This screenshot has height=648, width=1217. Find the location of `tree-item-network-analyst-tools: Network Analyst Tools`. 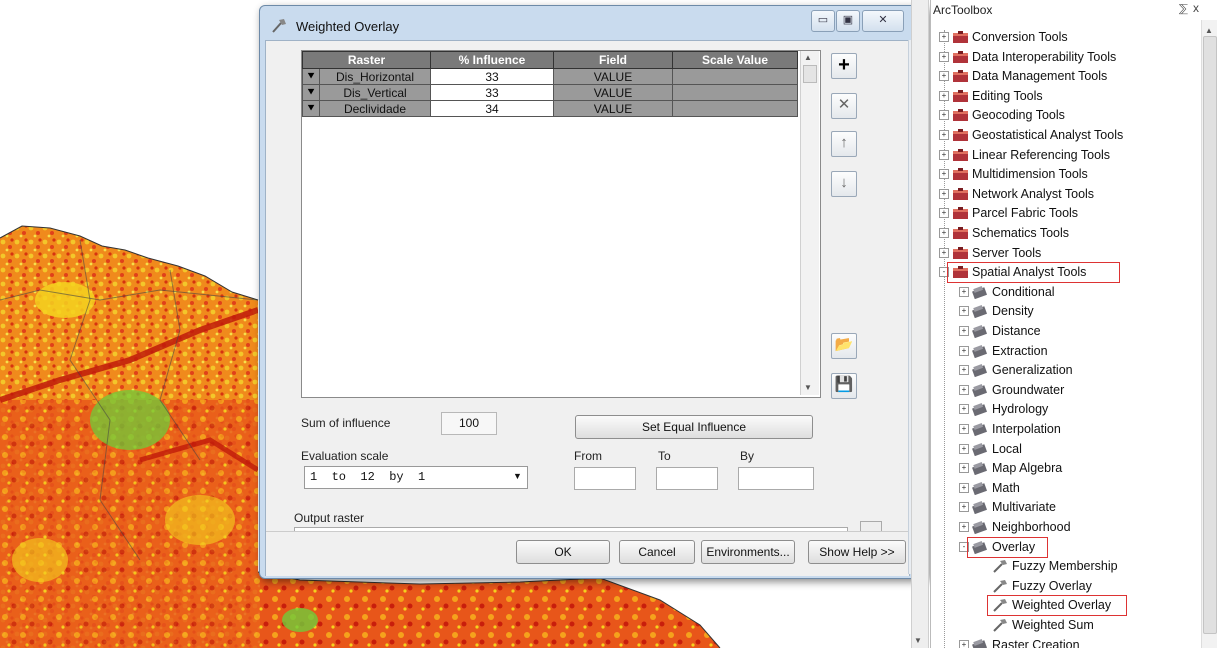

tree-item-network-analyst-tools: Network Analyst Tools is located at coordinates (1033, 194).